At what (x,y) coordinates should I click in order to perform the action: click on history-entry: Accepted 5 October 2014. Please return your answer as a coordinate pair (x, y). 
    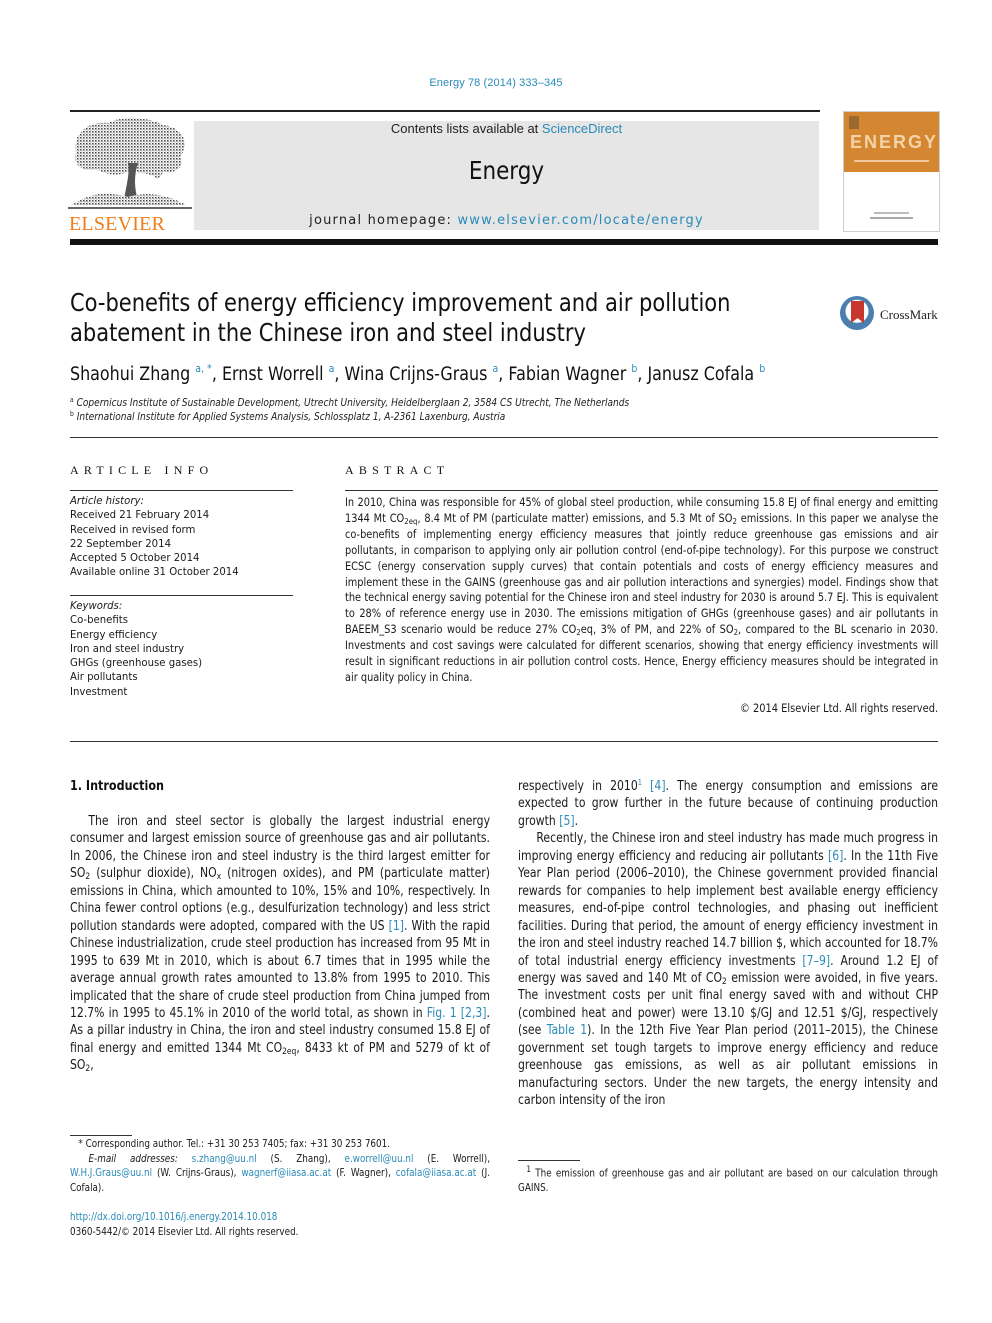
    Looking at the image, I should click on (135, 558).